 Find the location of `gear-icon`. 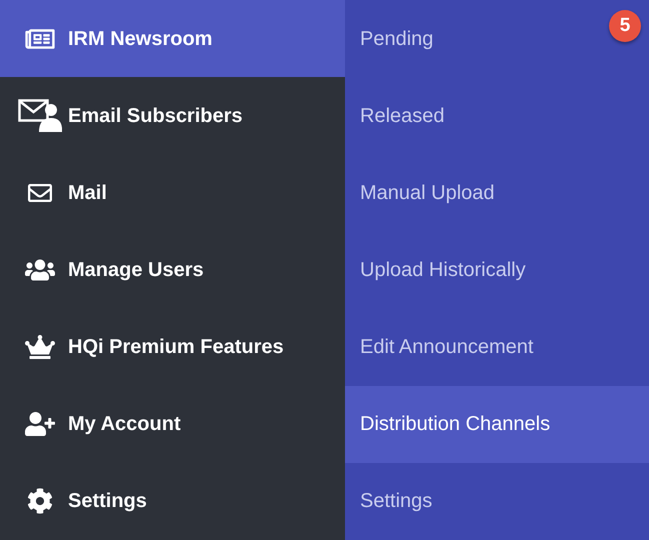

gear-icon is located at coordinates (40, 501).